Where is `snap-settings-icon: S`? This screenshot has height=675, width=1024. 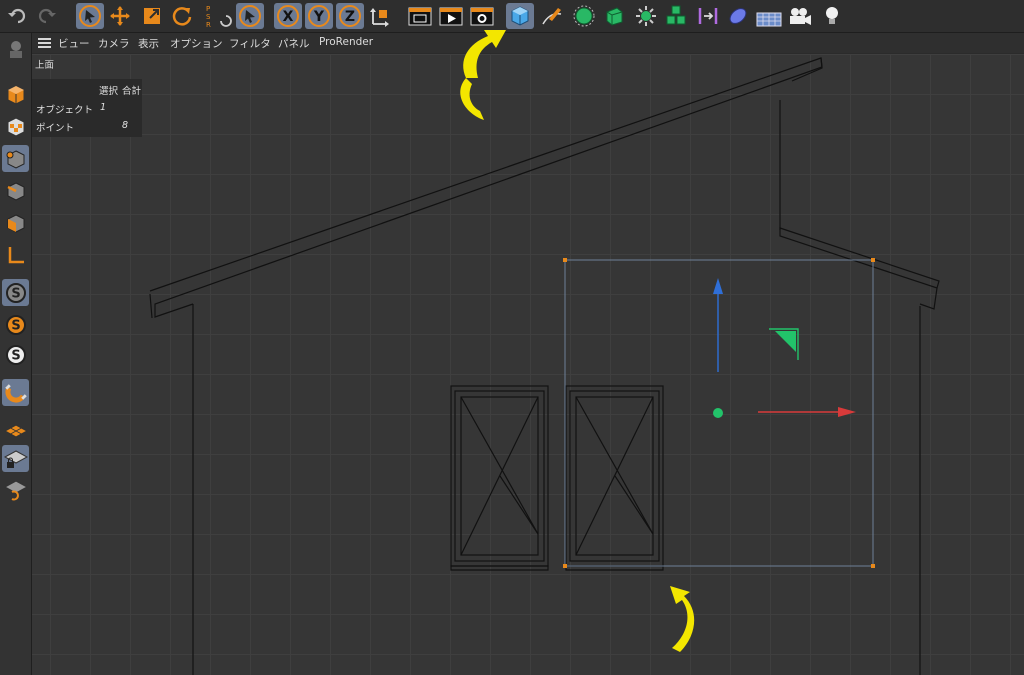
snap-settings-icon: S is located at coordinates (15, 292).